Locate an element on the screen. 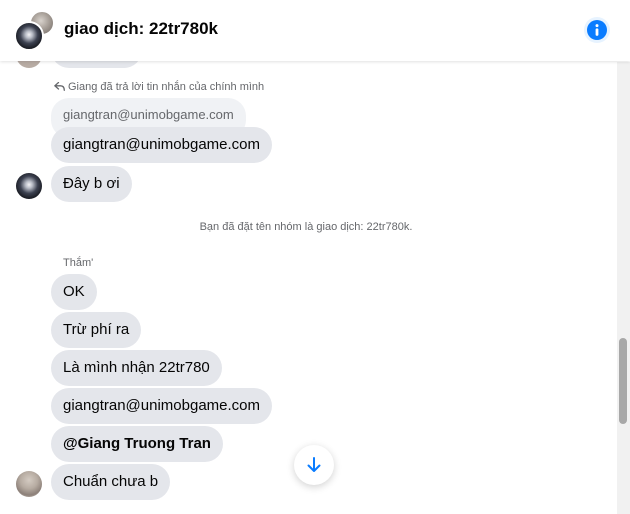 This screenshot has width=630, height=514. arrow-down-icon is located at coordinates (314, 464).